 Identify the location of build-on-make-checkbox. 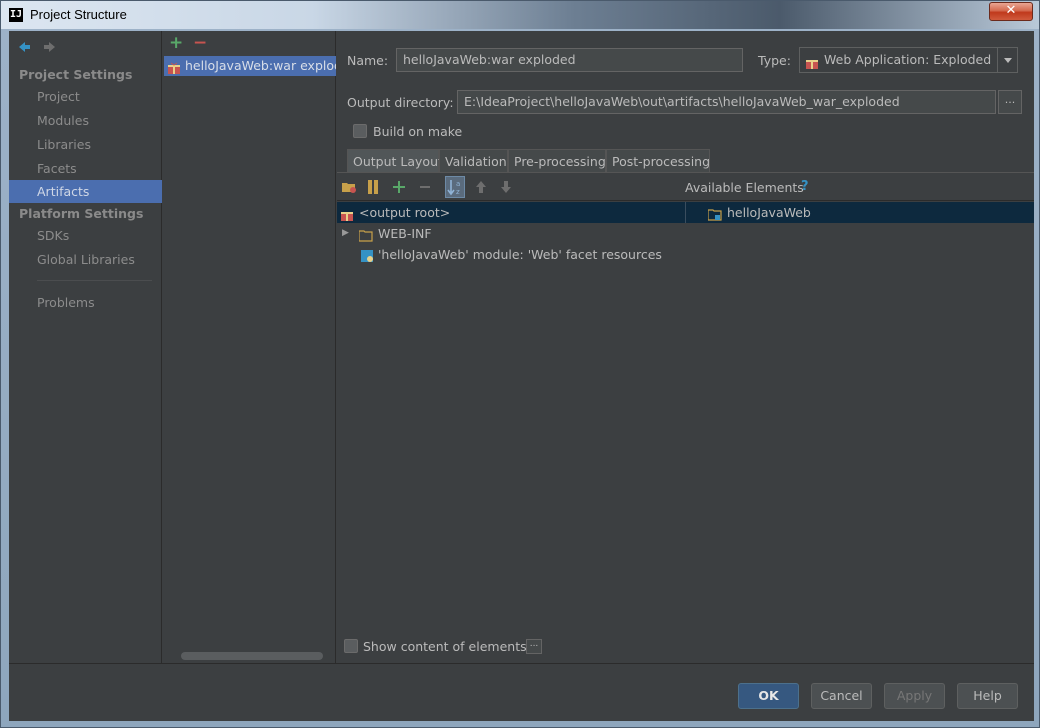
(360, 131).